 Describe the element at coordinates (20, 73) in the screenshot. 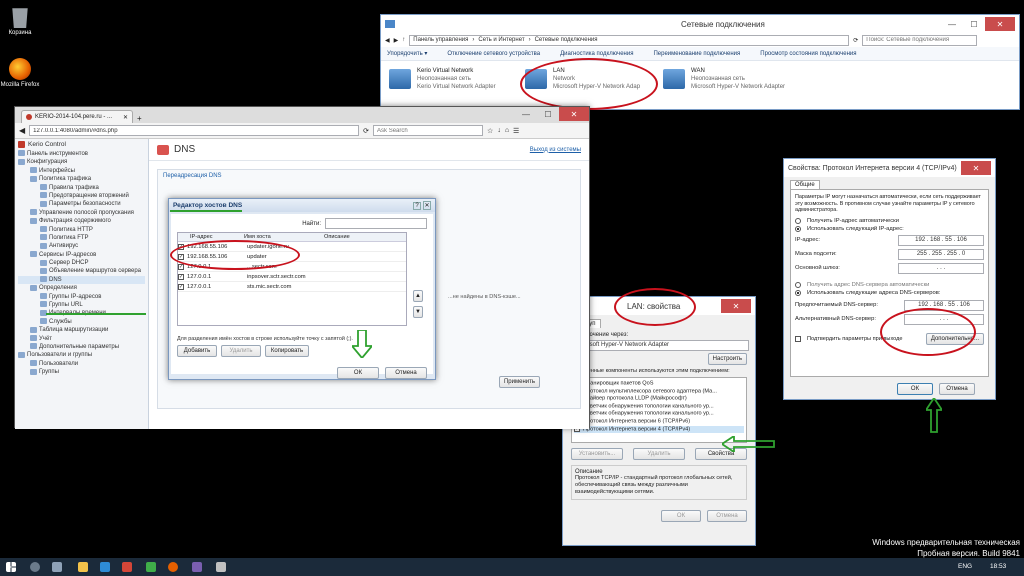

I see `firefox-desktop-icon: Mozilla Firefox` at that location.